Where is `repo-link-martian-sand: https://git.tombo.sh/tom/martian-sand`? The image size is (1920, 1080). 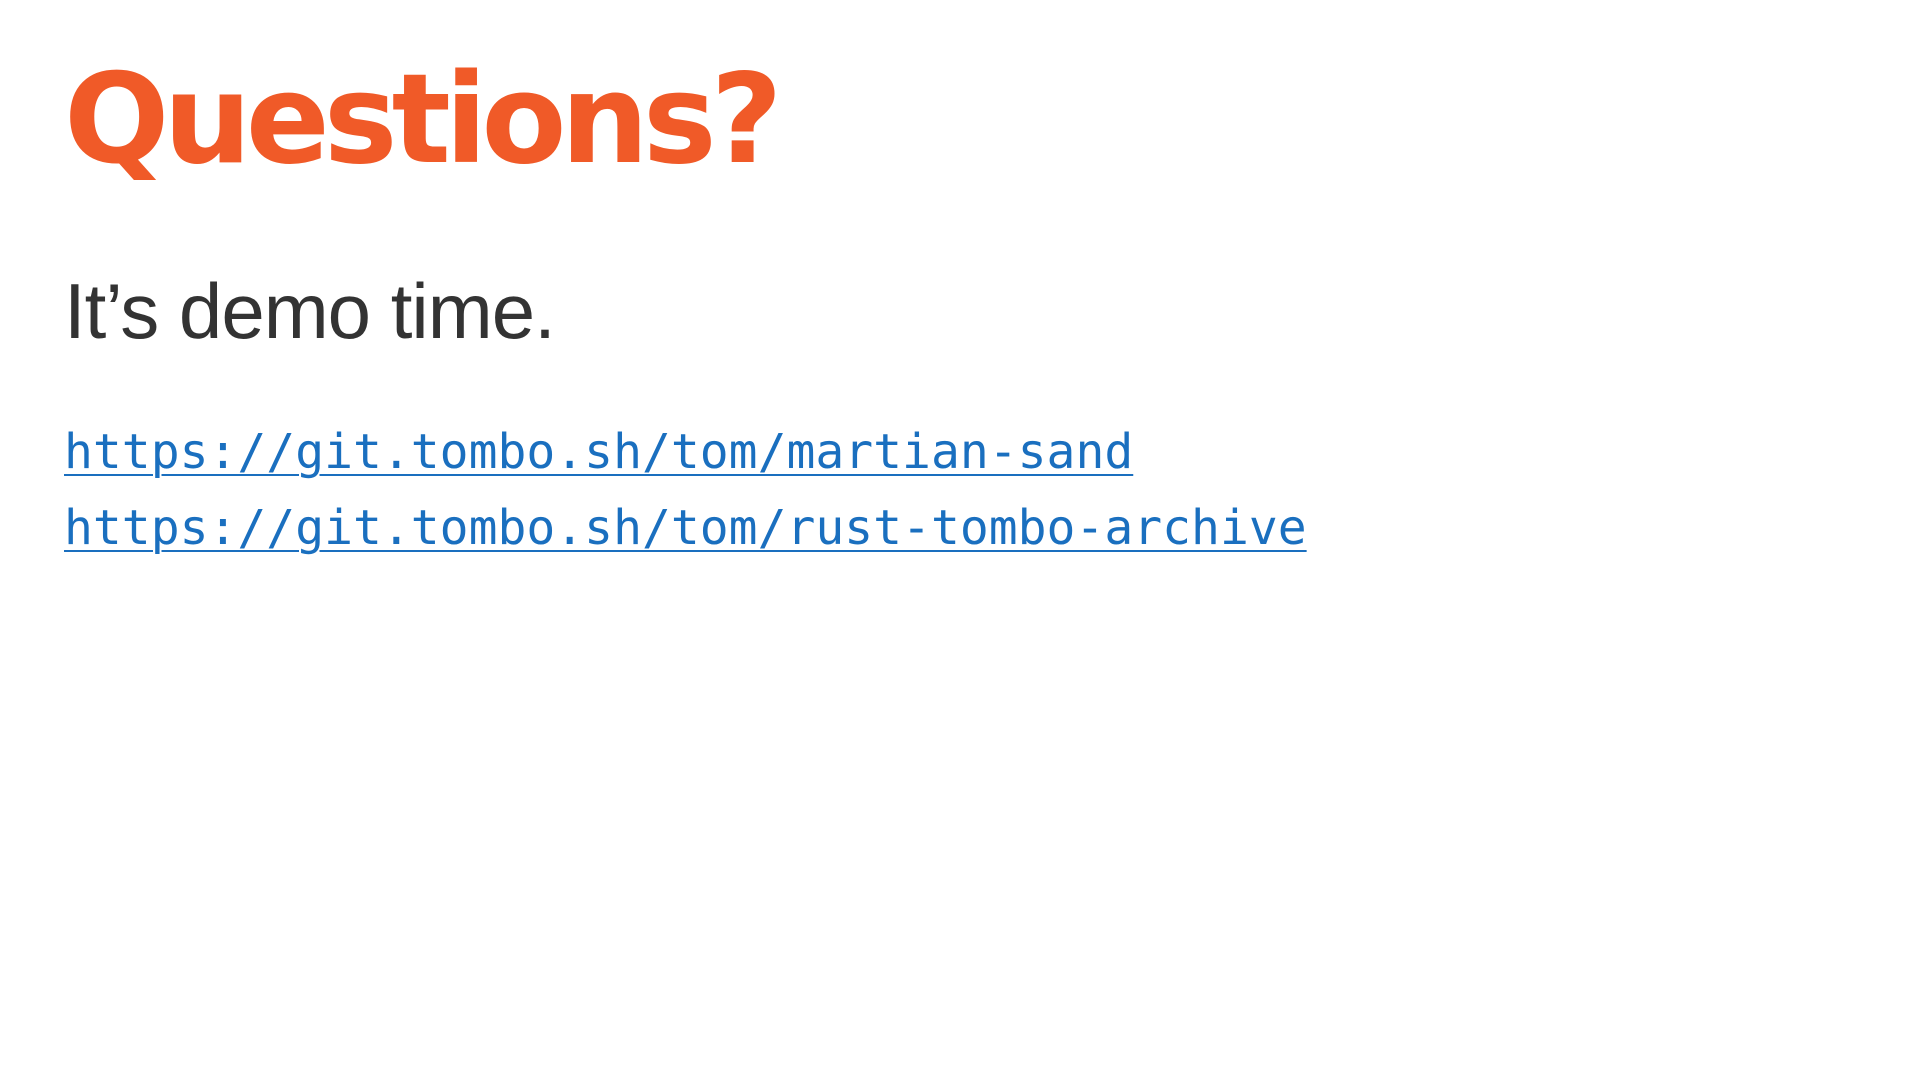
repo-link-martian-sand: https://git.tombo.sh/tom/martian-sand is located at coordinates (598, 452).